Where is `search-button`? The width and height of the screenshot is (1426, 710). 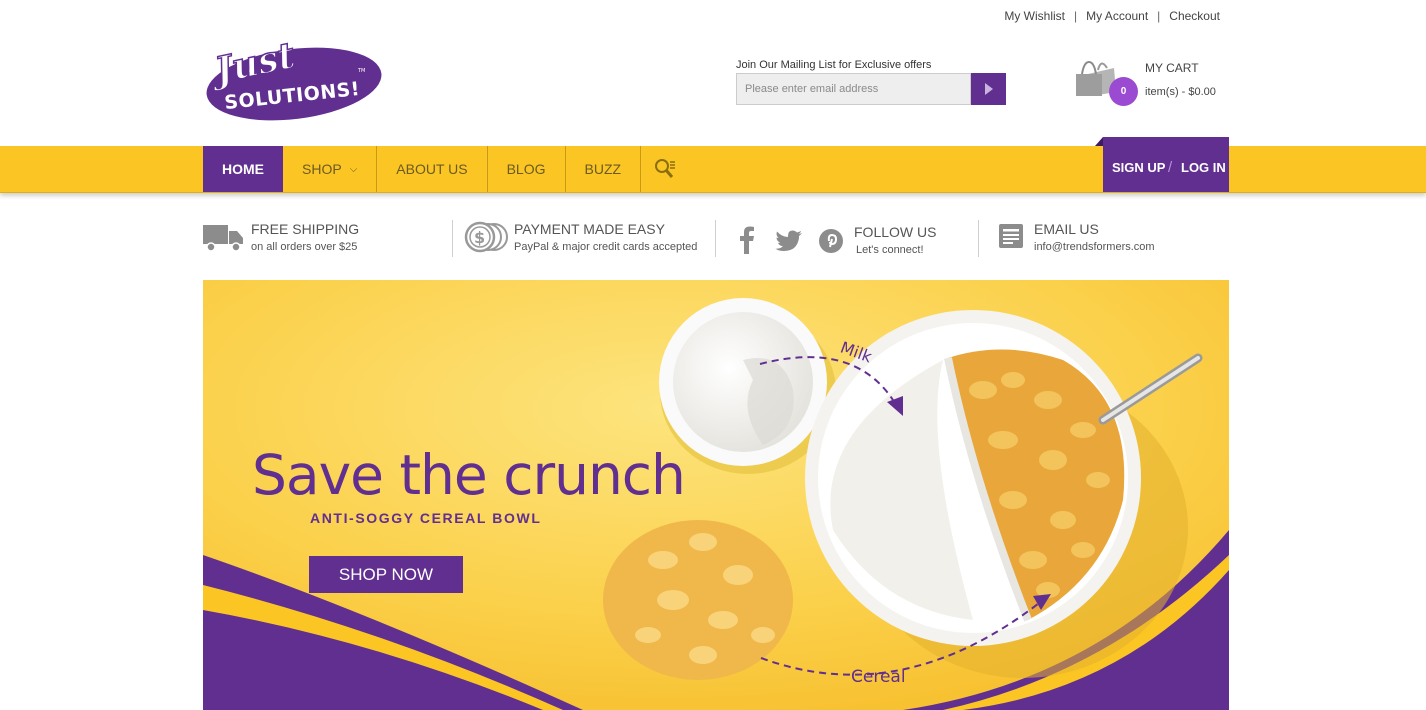 search-button is located at coordinates (665, 169).